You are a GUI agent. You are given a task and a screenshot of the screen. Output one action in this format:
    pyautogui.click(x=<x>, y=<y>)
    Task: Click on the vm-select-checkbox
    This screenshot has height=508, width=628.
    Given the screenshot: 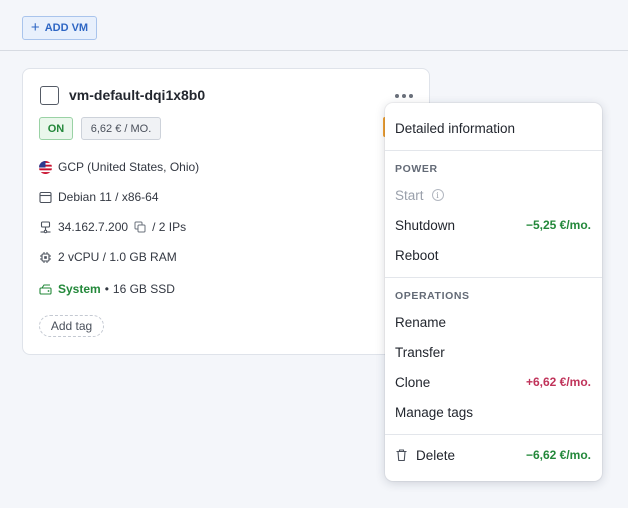 What is the action you would take?
    pyautogui.click(x=49, y=95)
    